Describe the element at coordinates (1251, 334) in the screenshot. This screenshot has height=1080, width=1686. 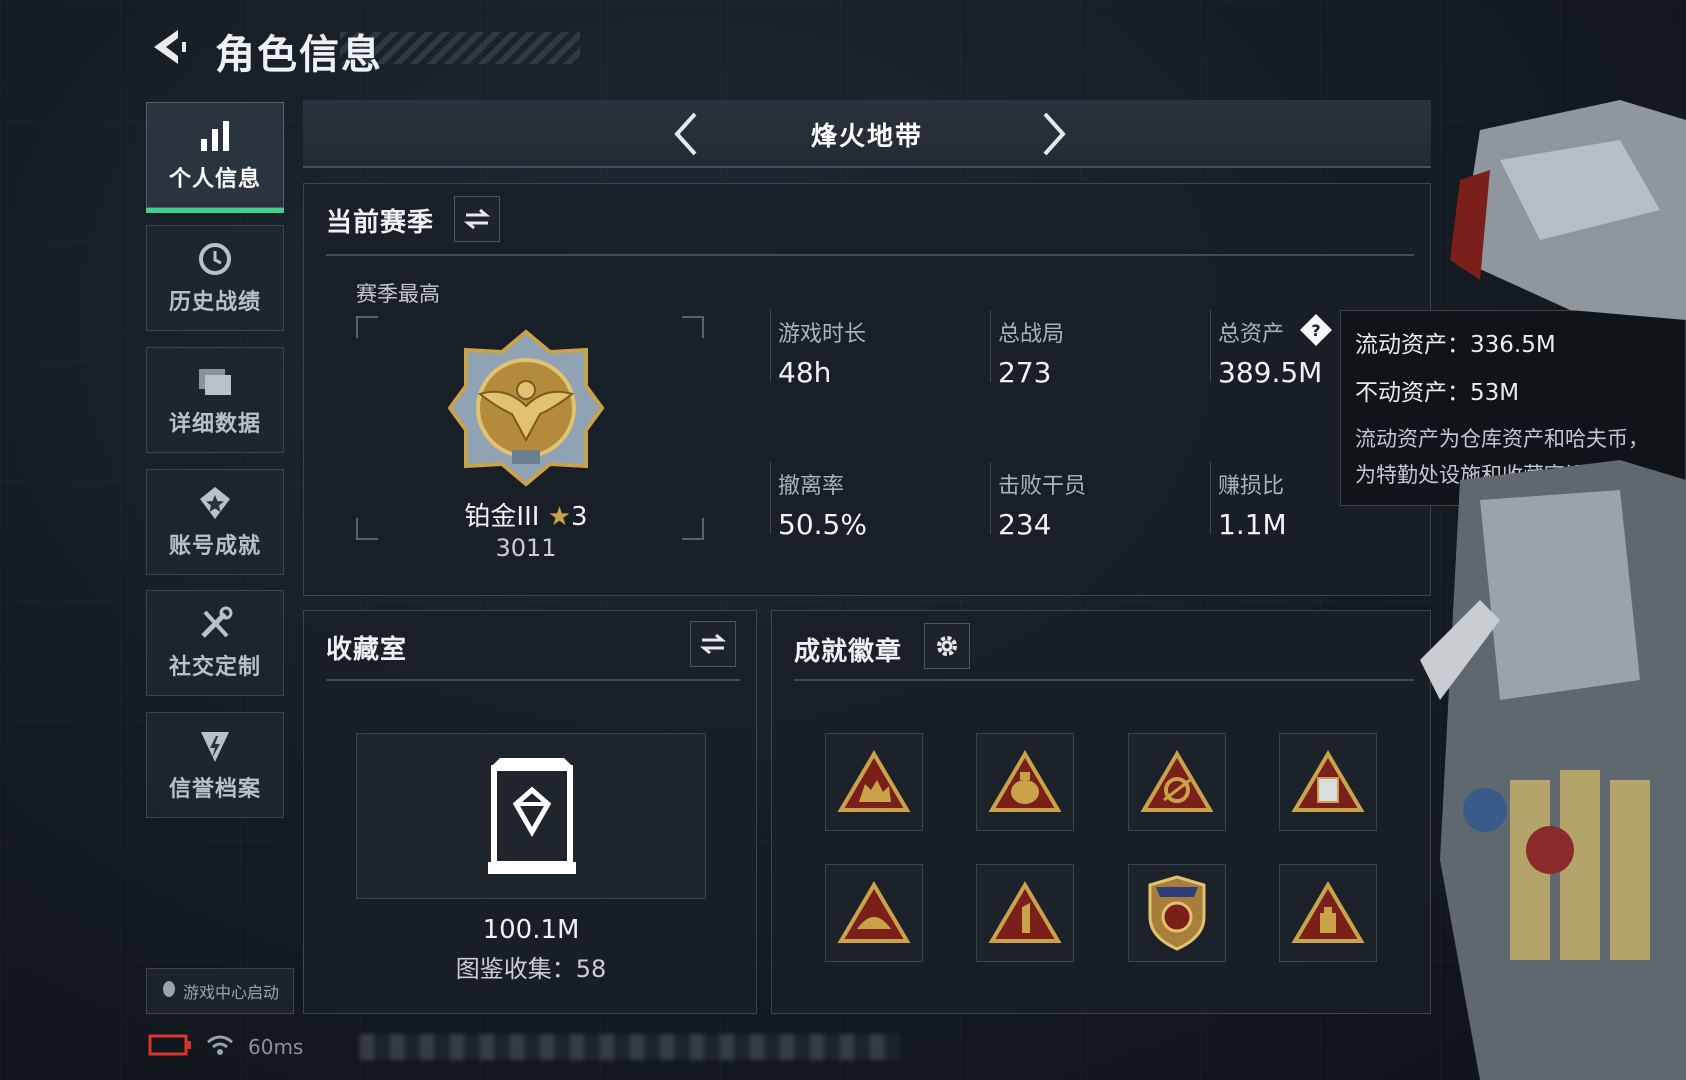
I see `stat-label: 总资产` at that location.